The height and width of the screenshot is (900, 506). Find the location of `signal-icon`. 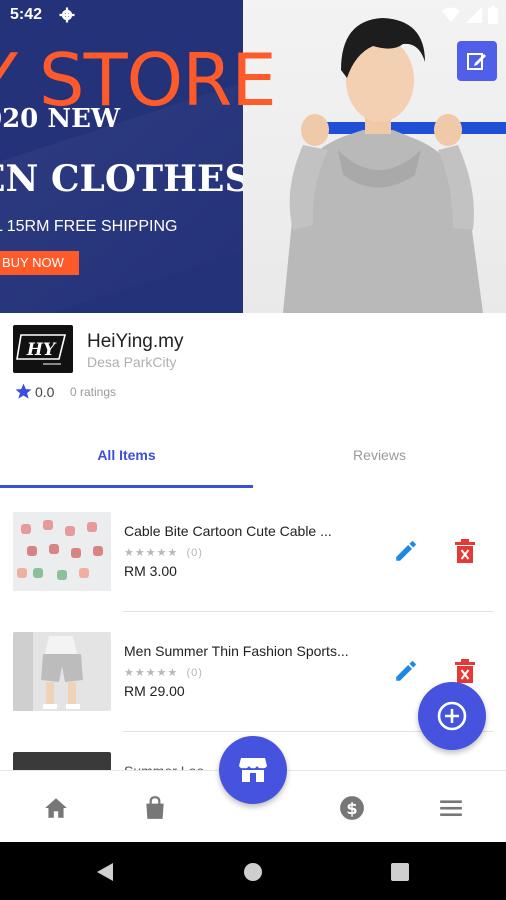

signal-icon is located at coordinates (474, 15).